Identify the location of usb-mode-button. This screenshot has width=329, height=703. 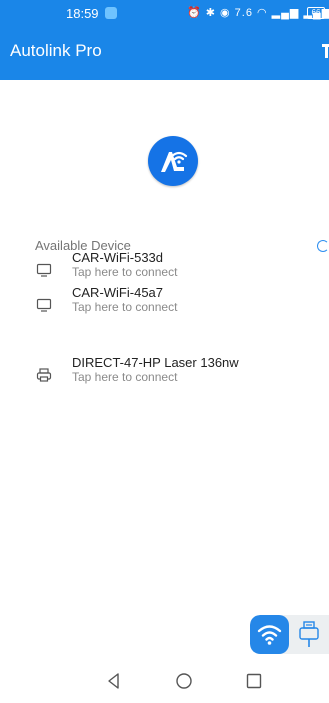
(309, 634).